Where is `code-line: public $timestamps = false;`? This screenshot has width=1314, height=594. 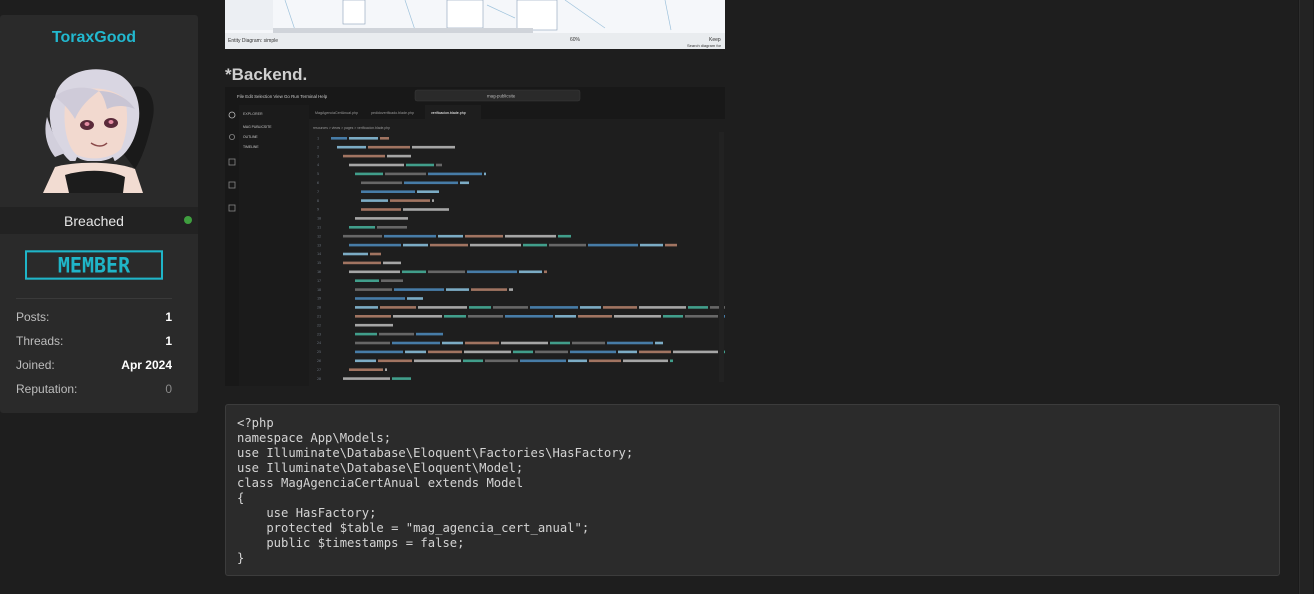 code-line: public $timestamps = false; is located at coordinates (351, 543).